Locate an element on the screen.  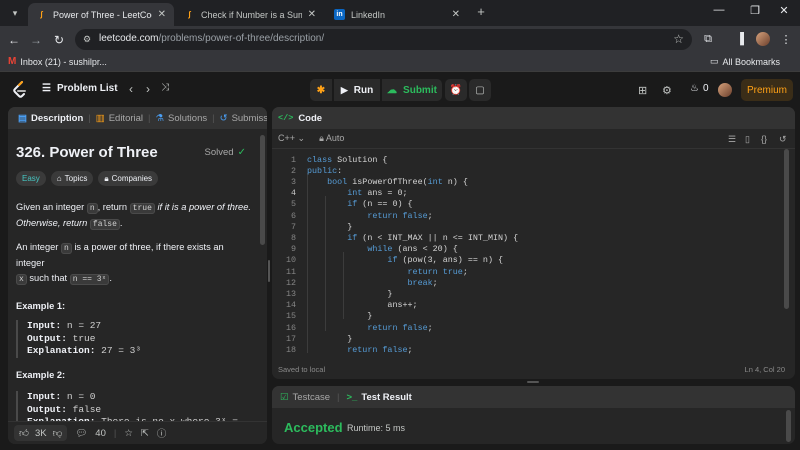
shuffle-icon: ⤨ is located at coordinates (165, 87).